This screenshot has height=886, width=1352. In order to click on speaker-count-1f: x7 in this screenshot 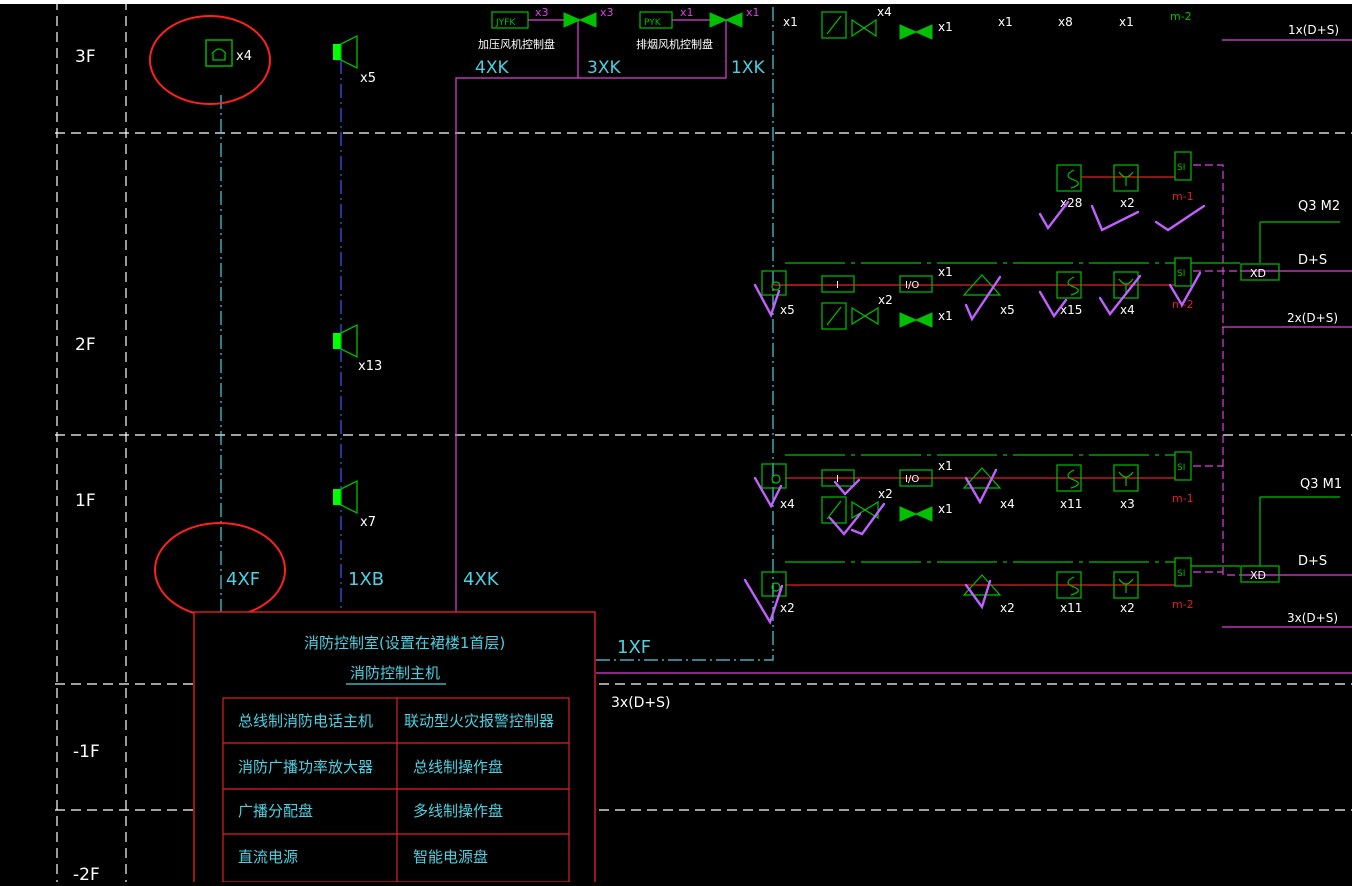, I will do `click(368, 522)`.